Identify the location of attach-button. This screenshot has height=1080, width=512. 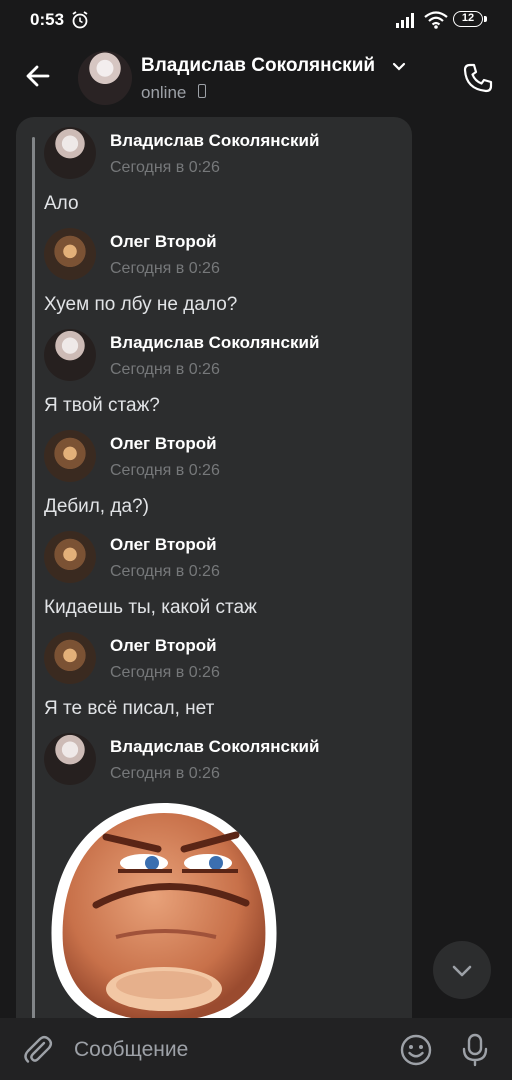
(38, 1050).